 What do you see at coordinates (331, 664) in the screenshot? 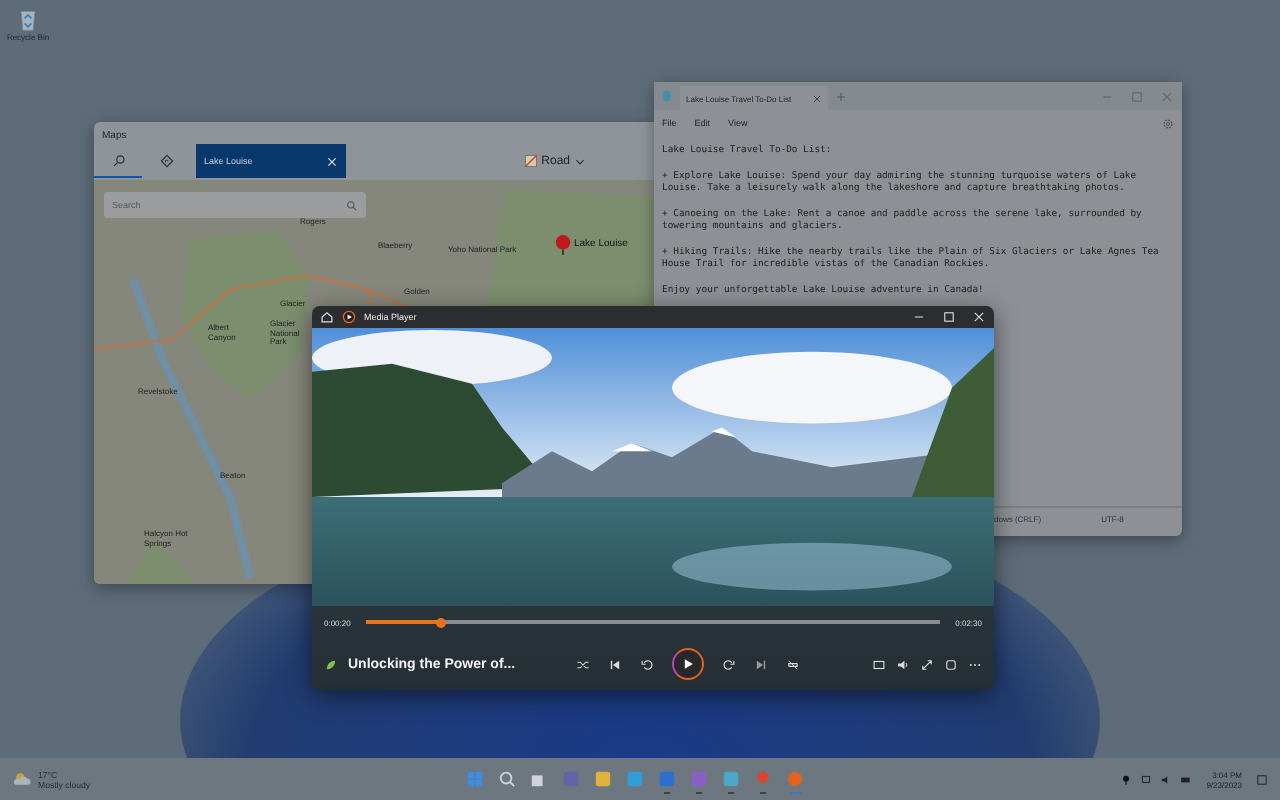
I see `leaf-icon` at bounding box center [331, 664].